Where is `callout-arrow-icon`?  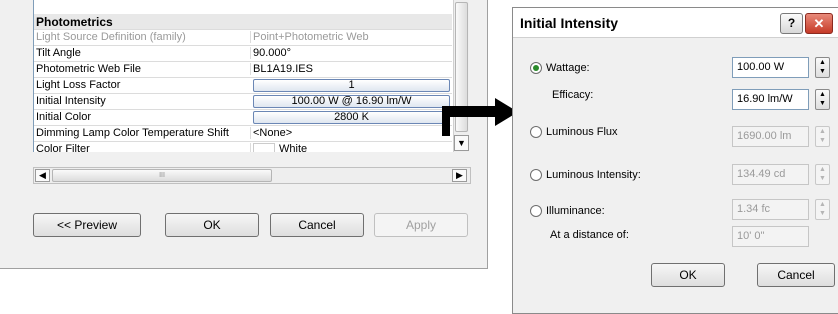 callout-arrow-icon is located at coordinates (480, 117).